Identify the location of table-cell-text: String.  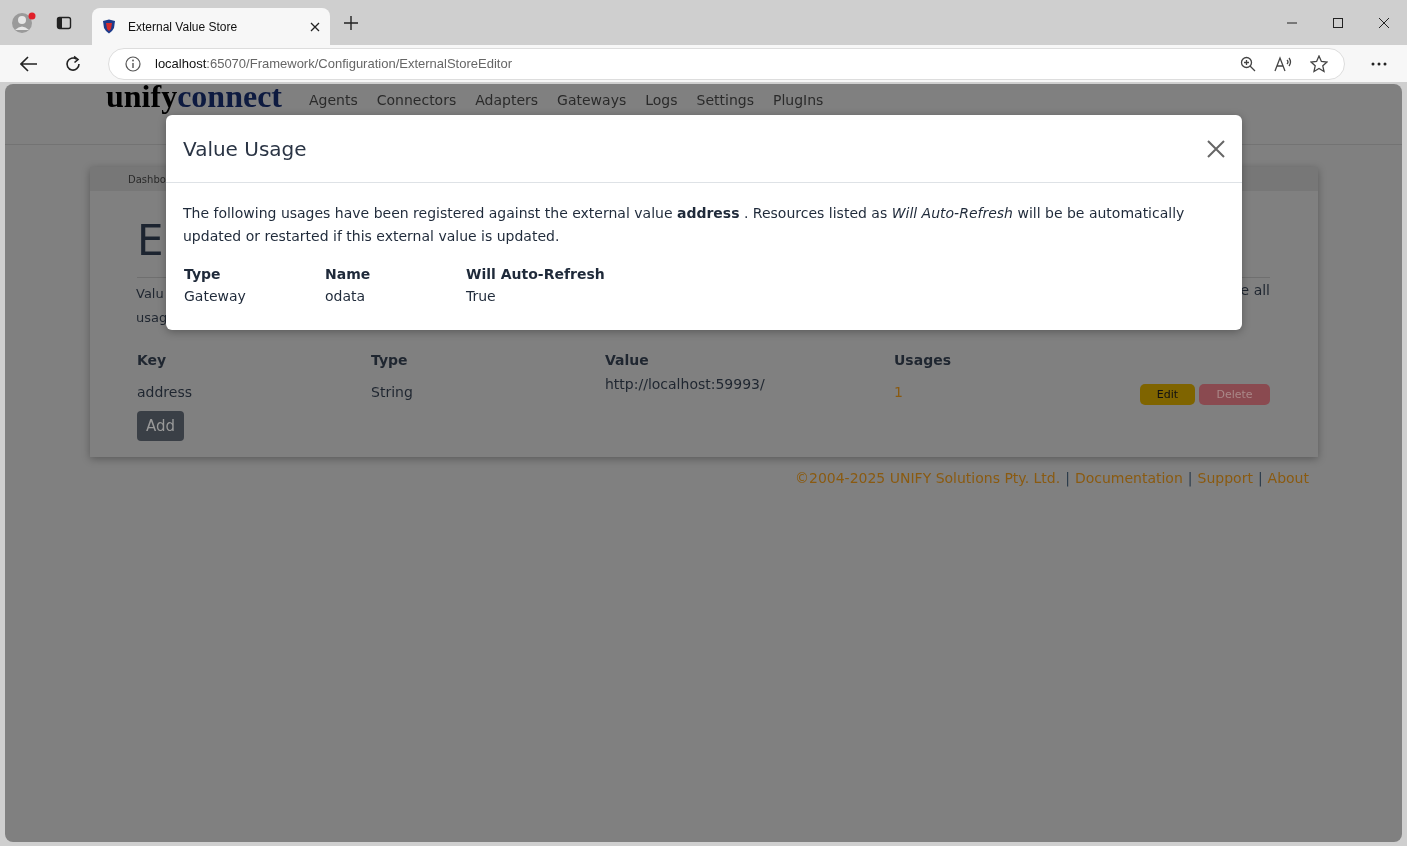
(392, 393).